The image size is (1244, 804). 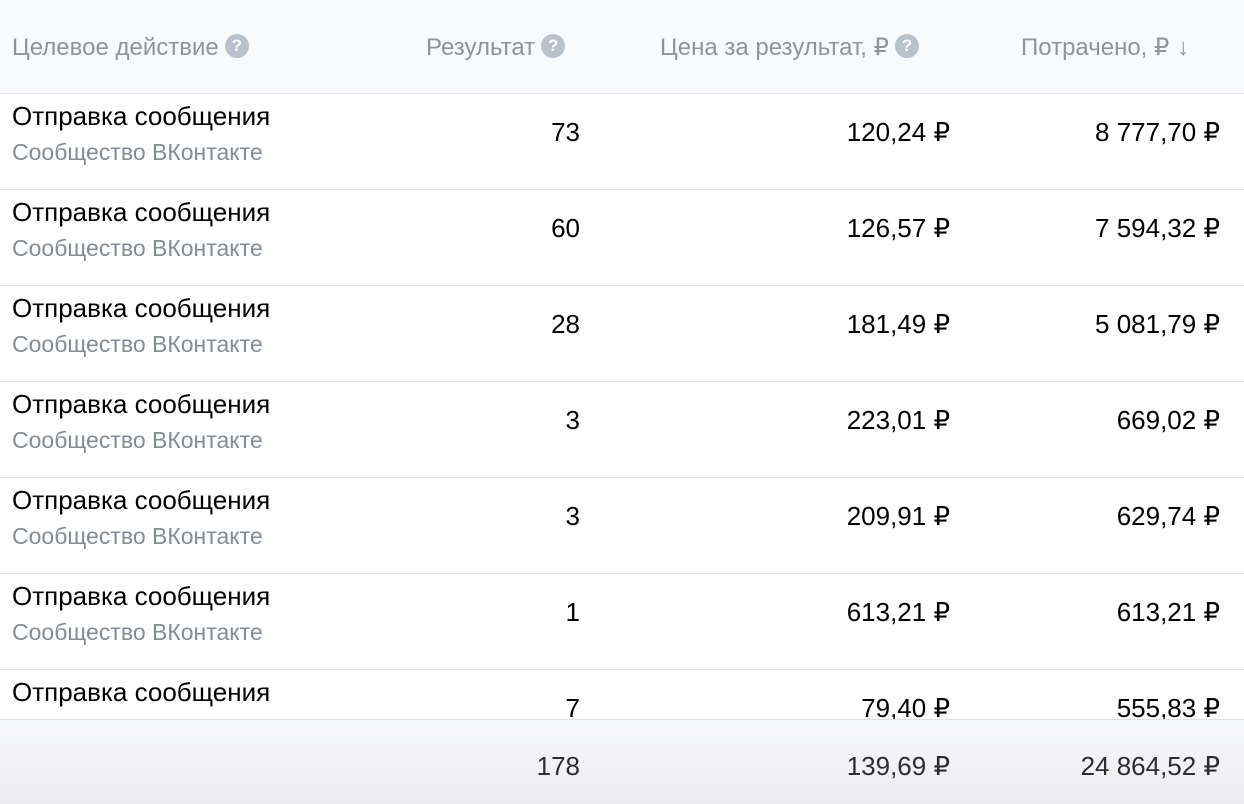 What do you see at coordinates (558, 766) in the screenshot?
I see `total-result: 178` at bounding box center [558, 766].